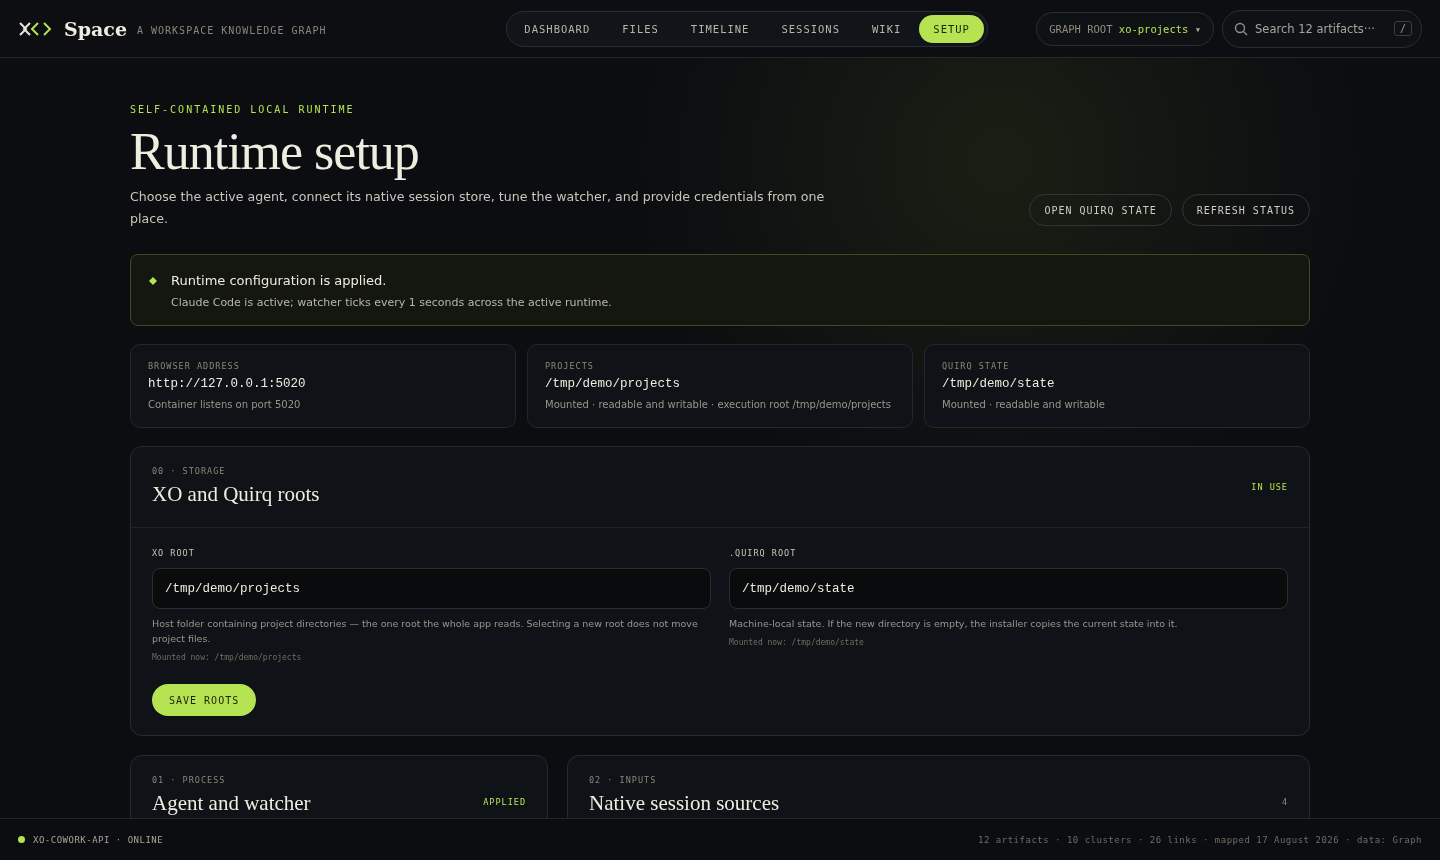  I want to click on card-value: /tmp/demo/projects, so click(613, 384).